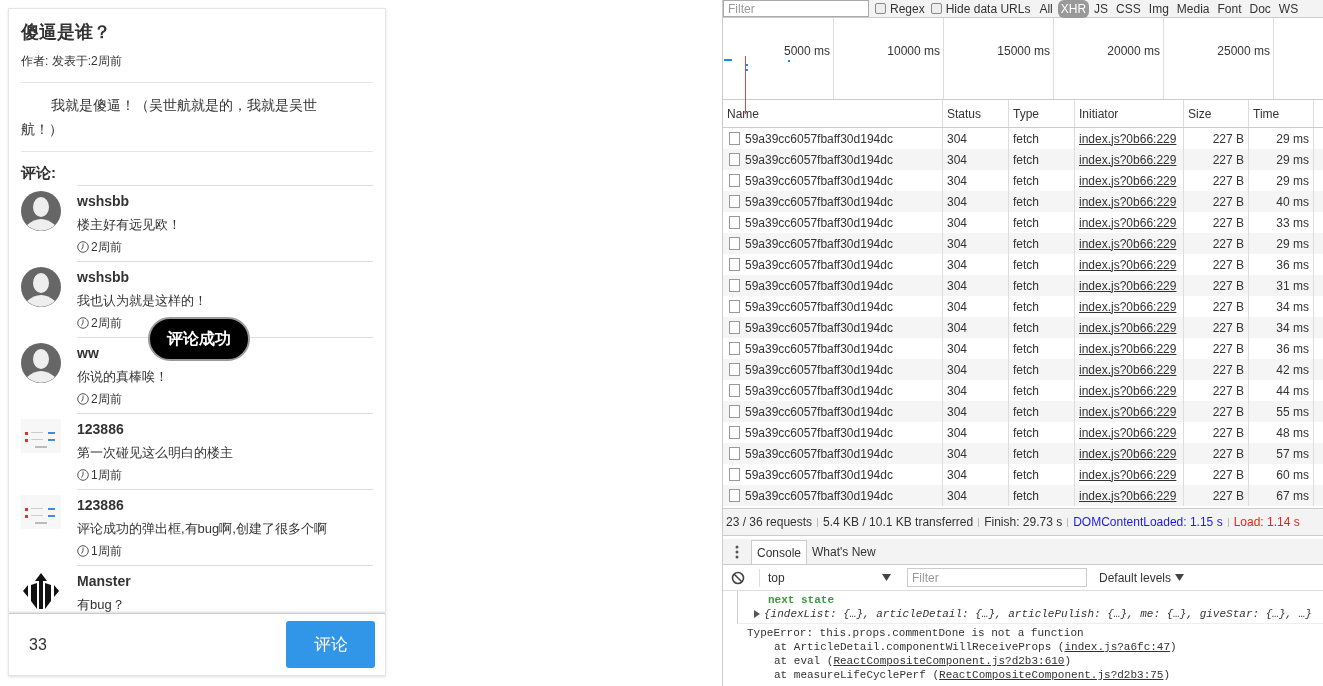 Image resolution: width=1323 pixels, height=686 pixels. What do you see at coordinates (898, 522) in the screenshot?
I see `summary-text: 5.4 KB / 10.1 KB transferred` at bounding box center [898, 522].